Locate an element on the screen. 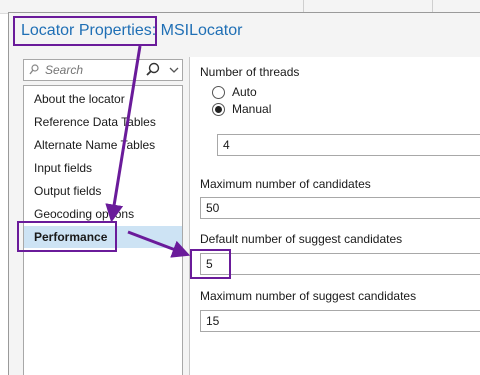 The height and width of the screenshot is (375, 480). threads-label: Number of threads is located at coordinates (250, 72).